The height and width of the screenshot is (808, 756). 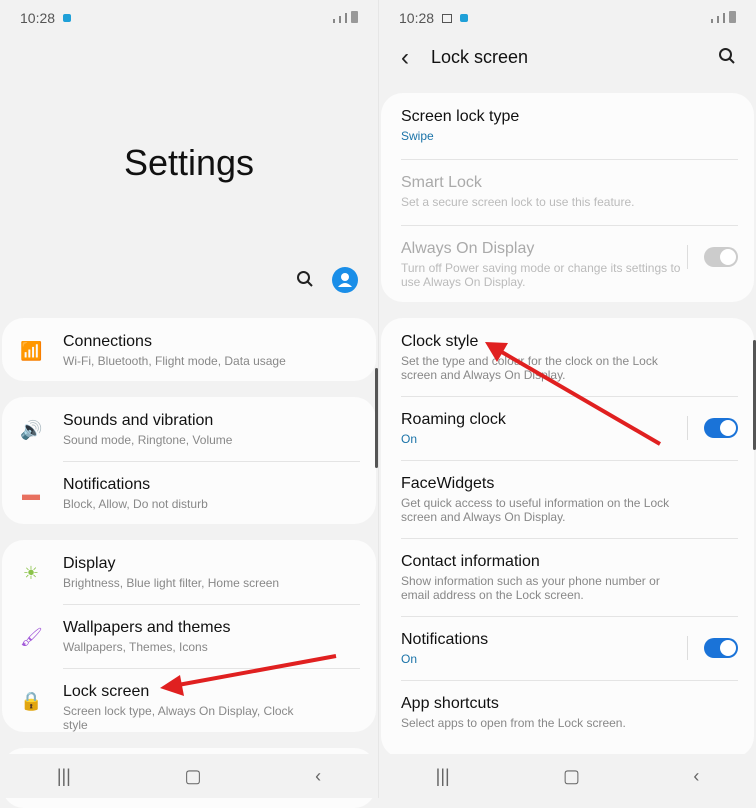 I want to click on arrowhead, so click(x=172, y=685).